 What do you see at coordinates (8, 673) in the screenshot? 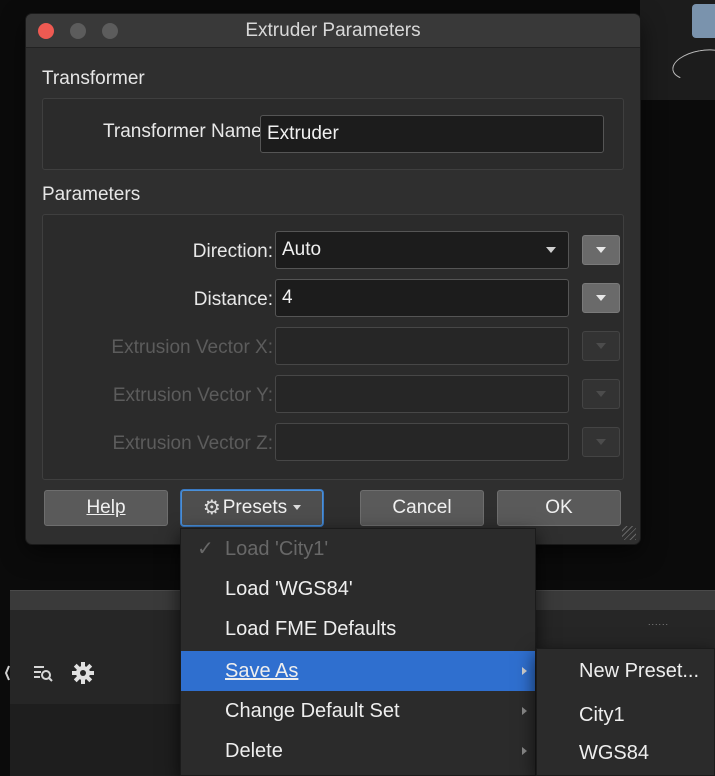
I see `partial-tool-icon` at bounding box center [8, 673].